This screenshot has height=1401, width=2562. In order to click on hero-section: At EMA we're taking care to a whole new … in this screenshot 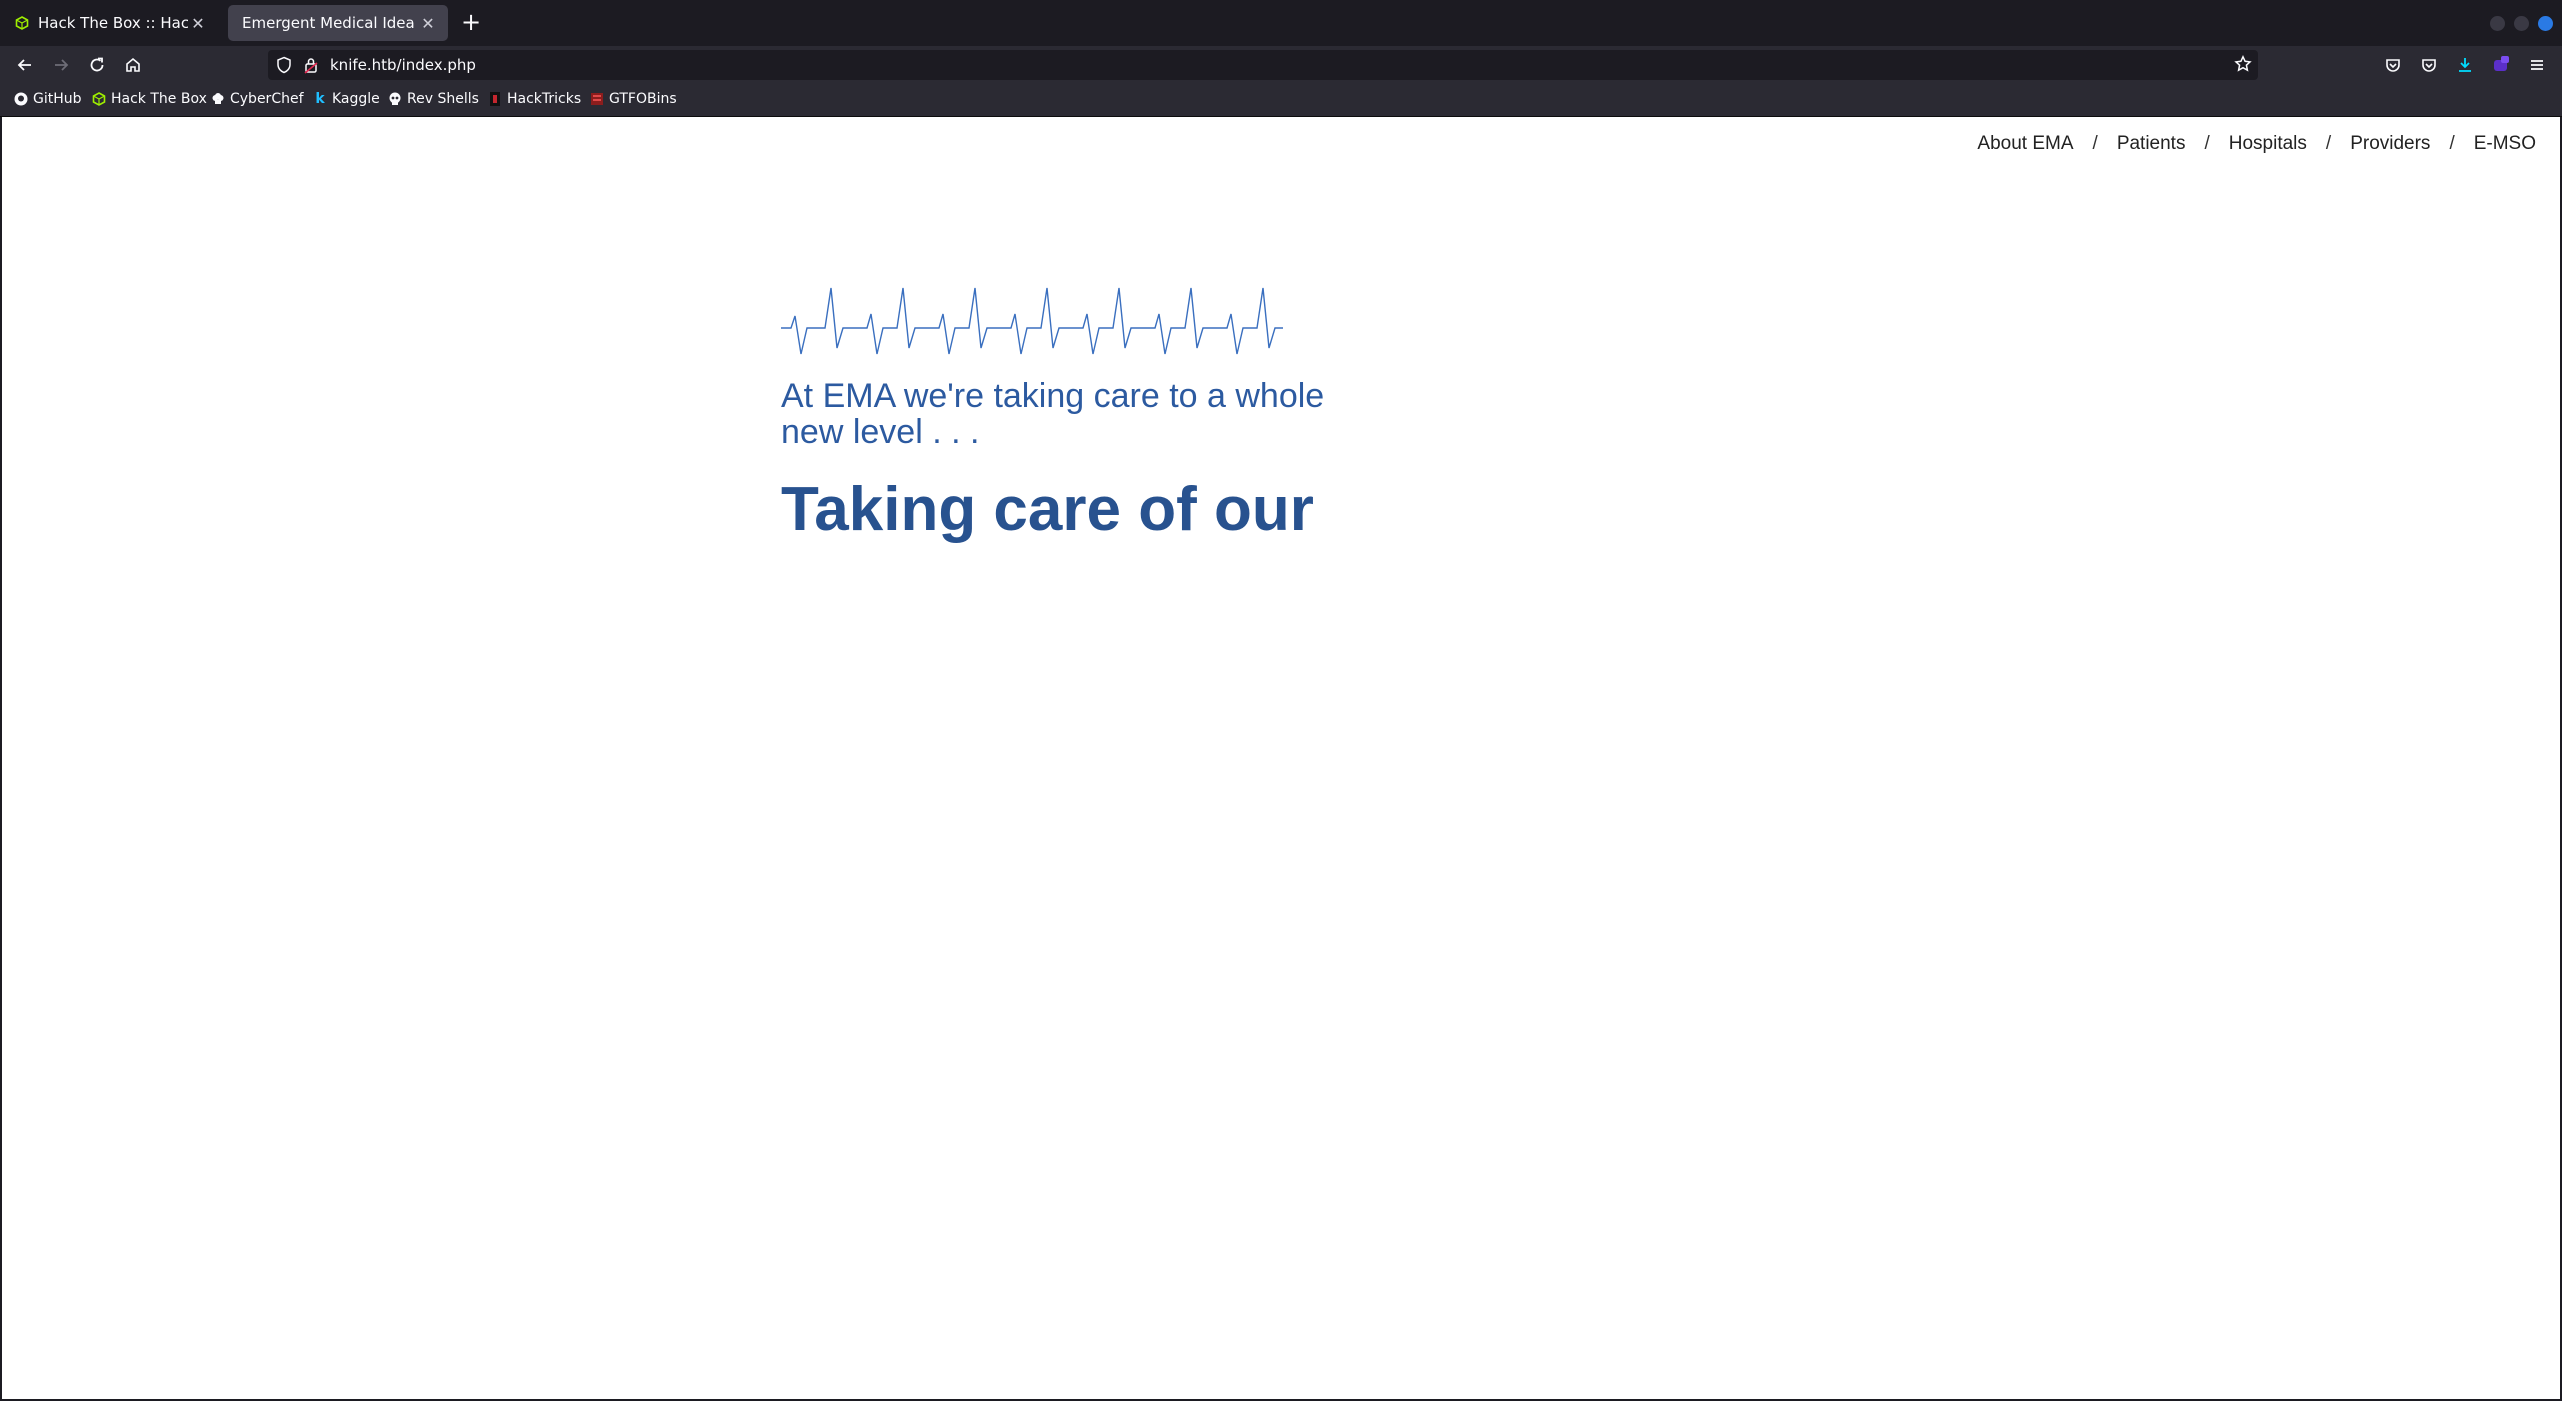, I will do `click(1061, 409)`.